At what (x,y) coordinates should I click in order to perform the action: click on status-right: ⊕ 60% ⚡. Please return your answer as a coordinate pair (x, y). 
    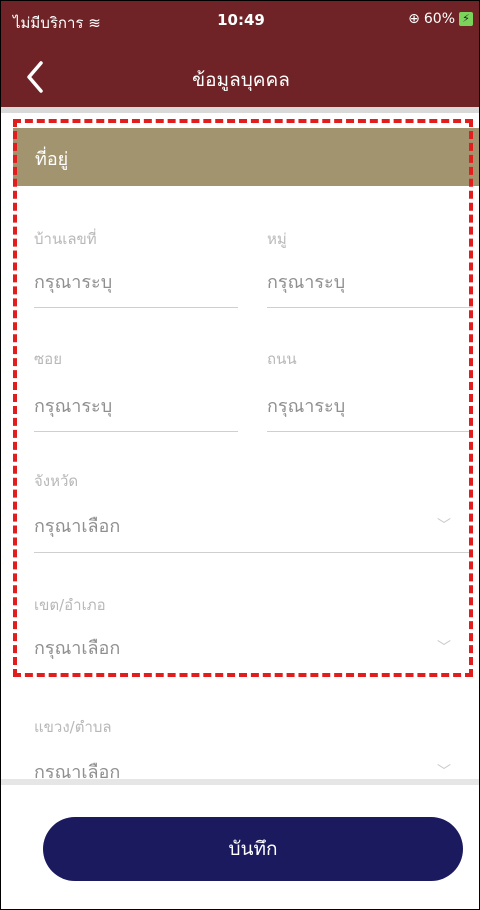
    Looking at the image, I should click on (440, 19).